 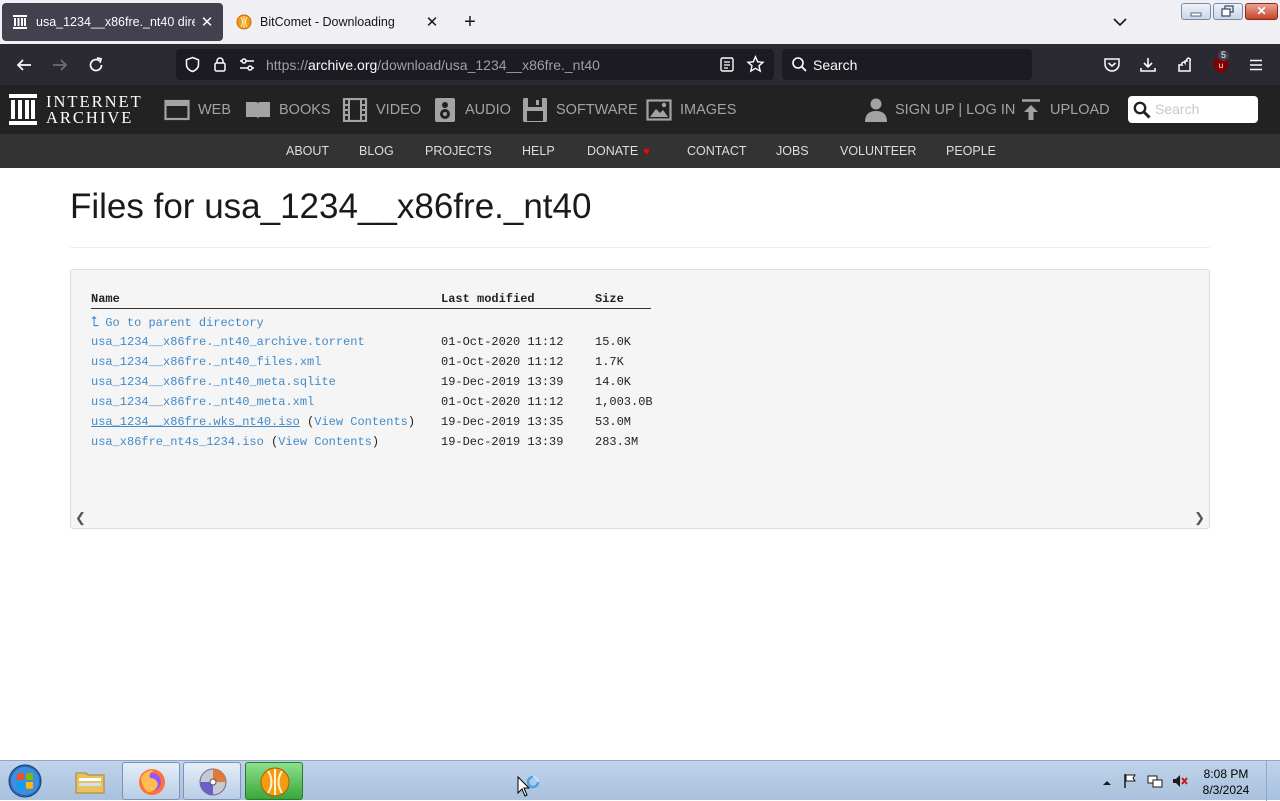 What do you see at coordinates (355, 109) in the screenshot?
I see `video-icon` at bounding box center [355, 109].